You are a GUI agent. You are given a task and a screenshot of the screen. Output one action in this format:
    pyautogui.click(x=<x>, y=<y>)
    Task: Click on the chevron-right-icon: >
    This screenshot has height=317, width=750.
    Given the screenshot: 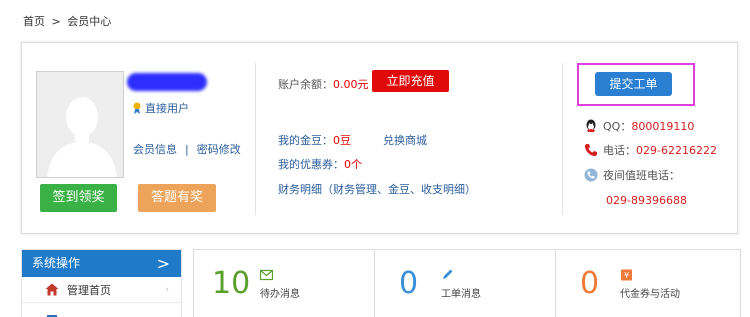 What is the action you would take?
    pyautogui.click(x=163, y=263)
    